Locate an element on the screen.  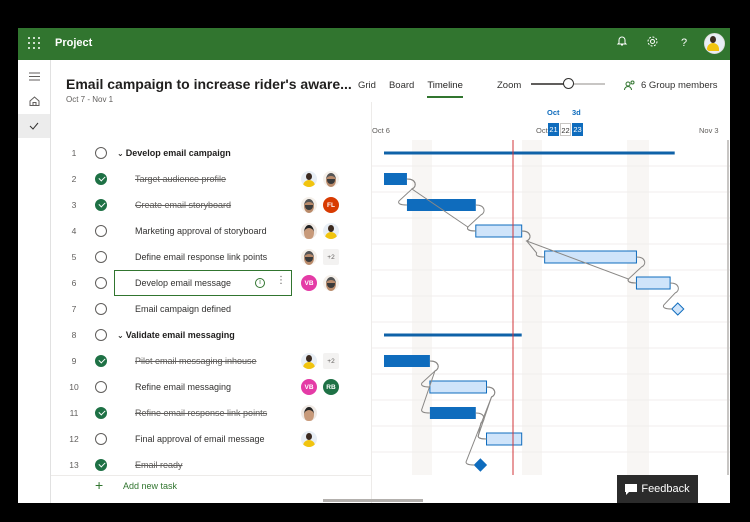
tab-grid: Grid is located at coordinates (367, 89).